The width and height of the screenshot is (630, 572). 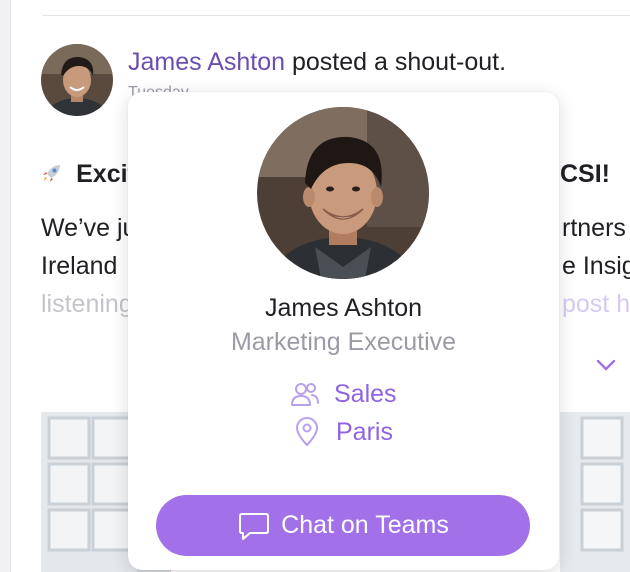 What do you see at coordinates (77, 80) in the screenshot?
I see `author-avatar` at bounding box center [77, 80].